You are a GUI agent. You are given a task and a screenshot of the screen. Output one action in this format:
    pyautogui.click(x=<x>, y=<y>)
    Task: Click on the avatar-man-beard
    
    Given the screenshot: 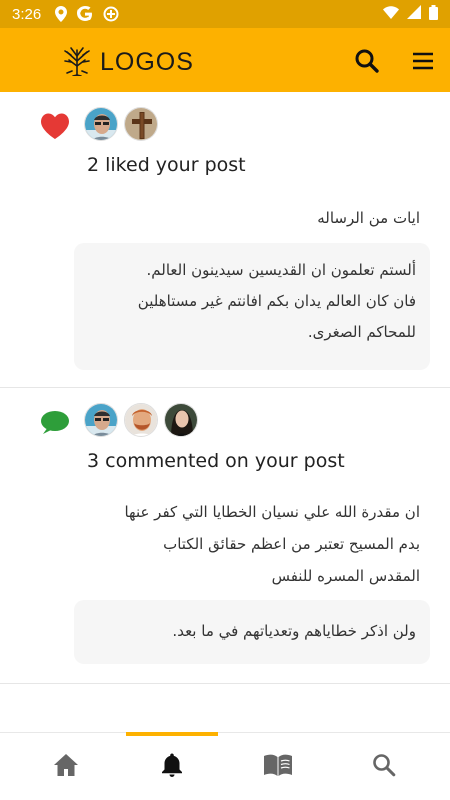 What is the action you would take?
    pyautogui.click(x=141, y=420)
    